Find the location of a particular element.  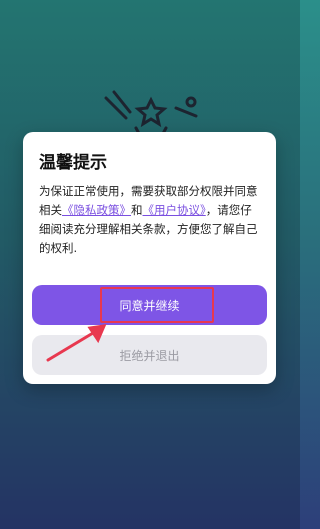

arrow-annotation is located at coordinates (76, 343).